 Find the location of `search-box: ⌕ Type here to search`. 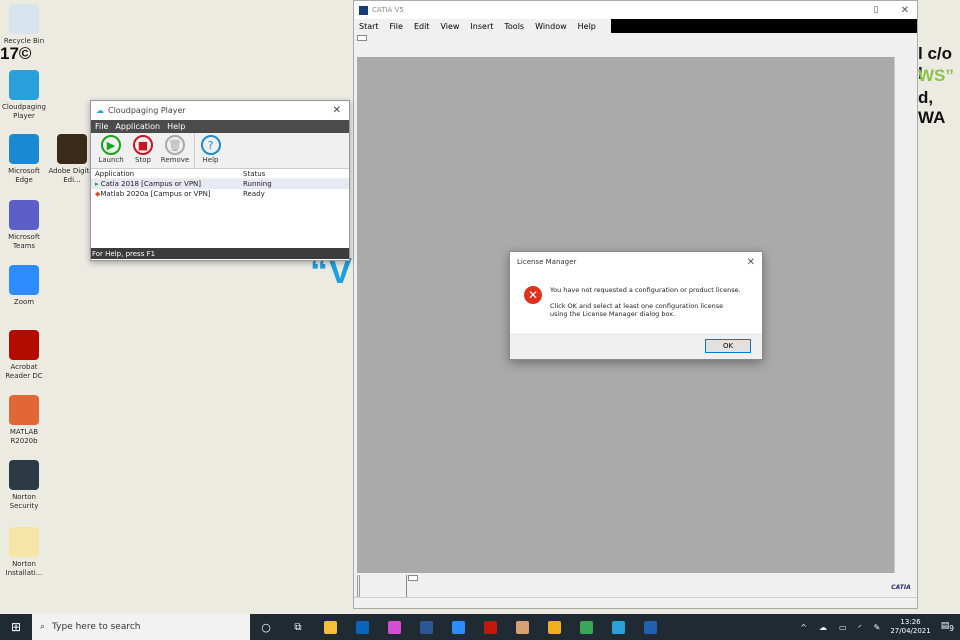

search-box: ⌕ Type here to search is located at coordinates (141, 627).